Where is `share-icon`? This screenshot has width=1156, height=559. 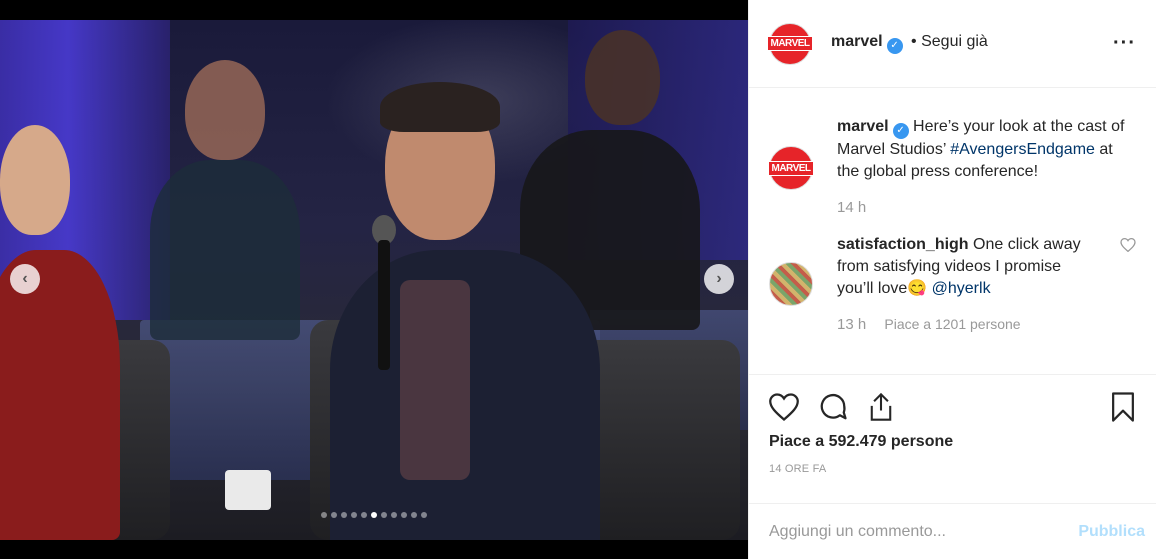
share-icon is located at coordinates (881, 407).